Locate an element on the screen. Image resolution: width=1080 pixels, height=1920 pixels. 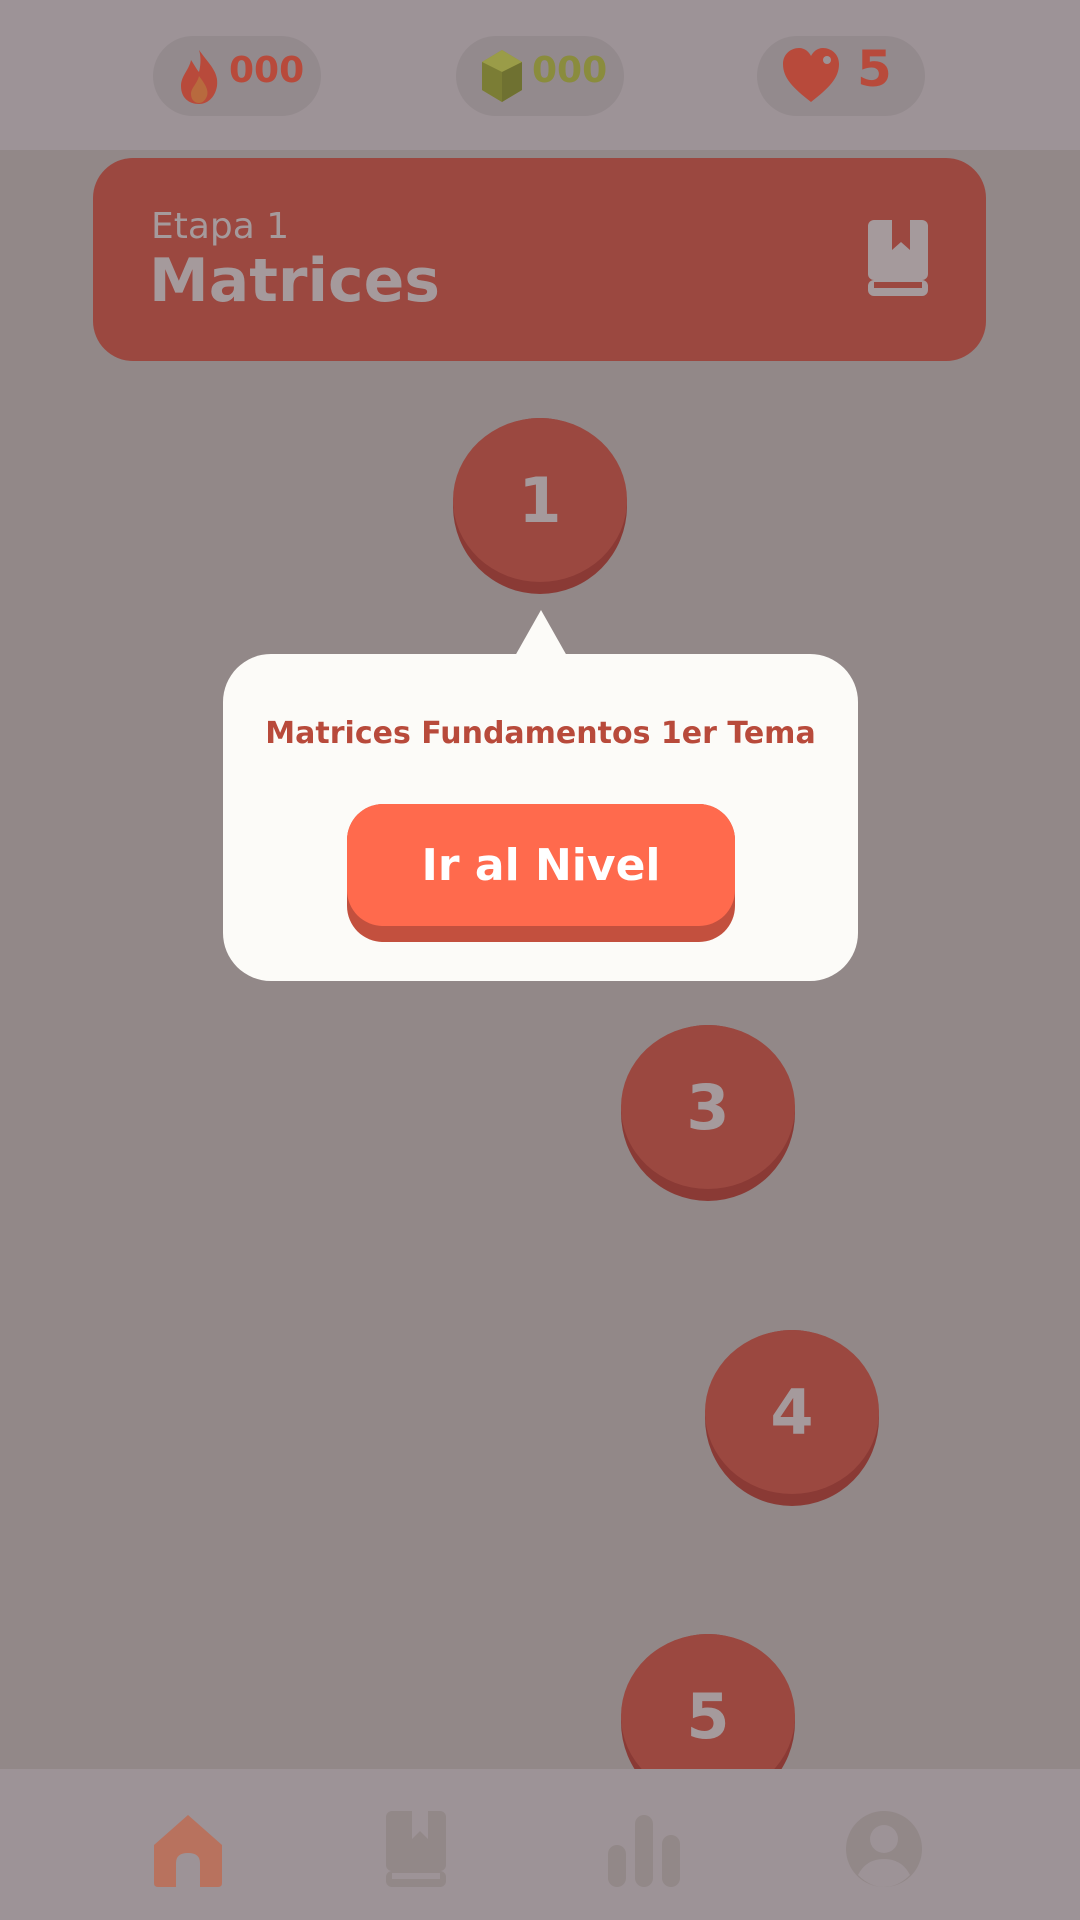
stage-title: Matrices is located at coordinates (295, 281).